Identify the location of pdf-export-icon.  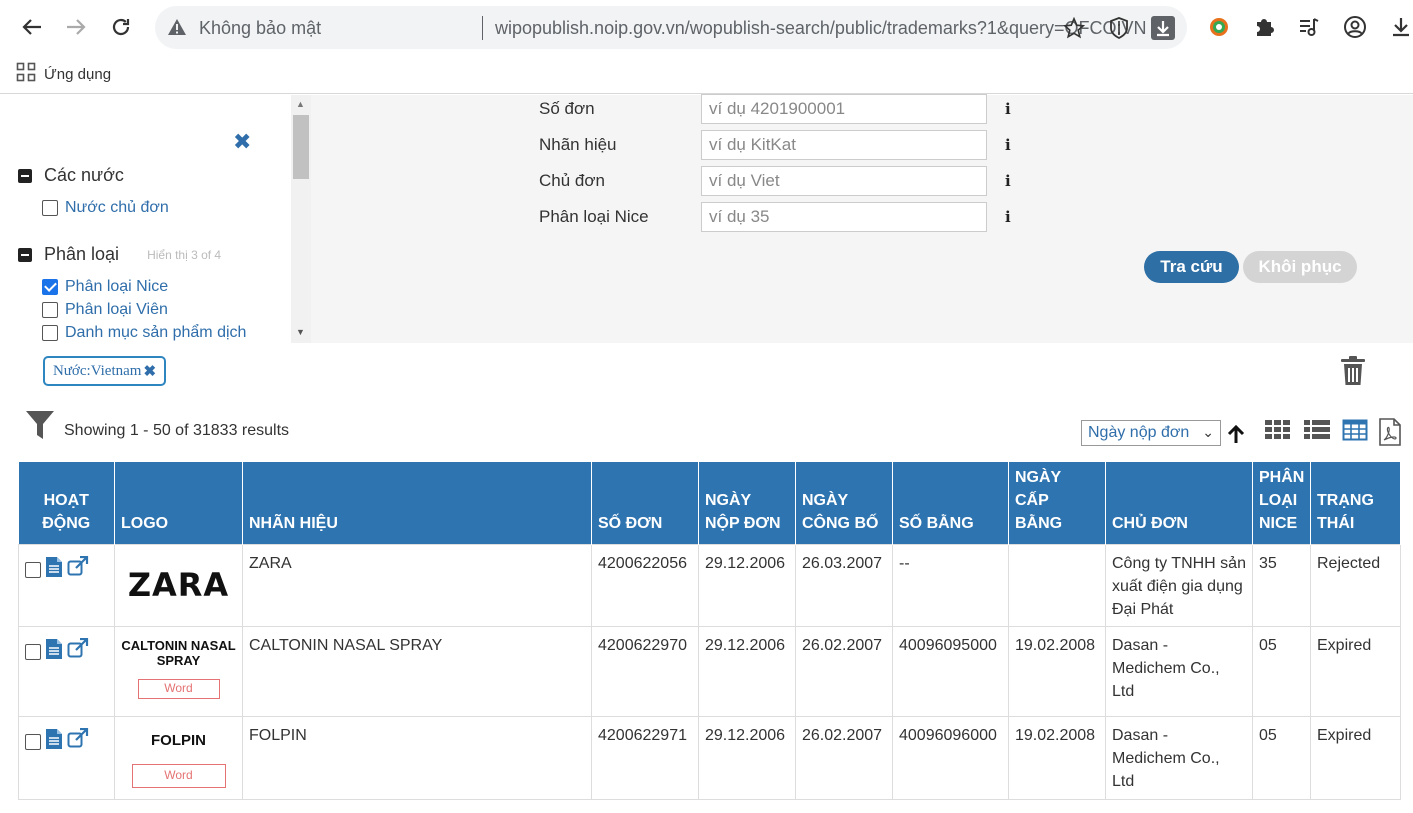
(1390, 434).